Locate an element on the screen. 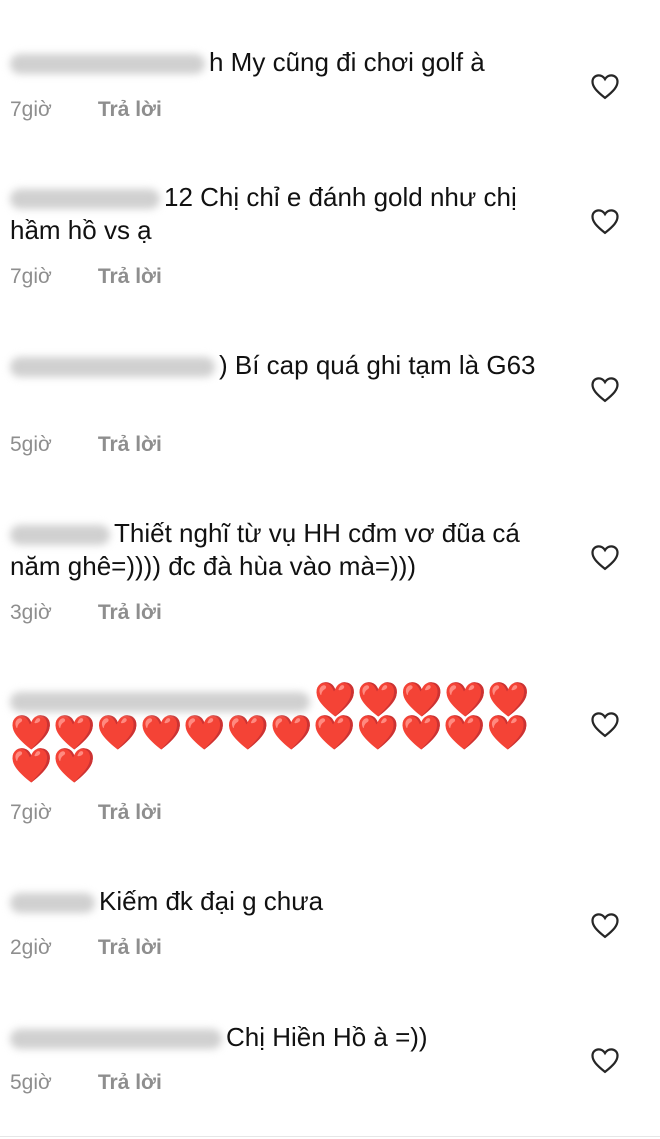 The image size is (660, 1139). comment-time: 2giờ is located at coordinates (31, 947).